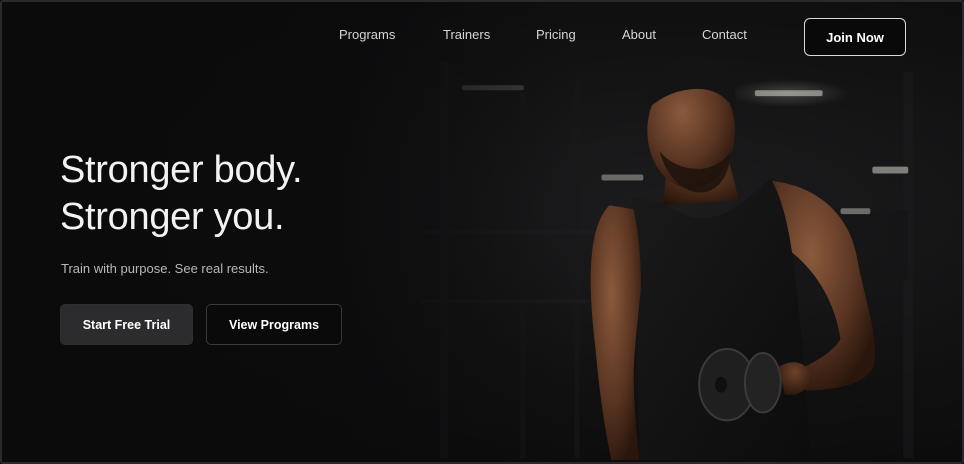 The height and width of the screenshot is (464, 964). What do you see at coordinates (639, 34) in the screenshot?
I see `nav-link-about: About` at bounding box center [639, 34].